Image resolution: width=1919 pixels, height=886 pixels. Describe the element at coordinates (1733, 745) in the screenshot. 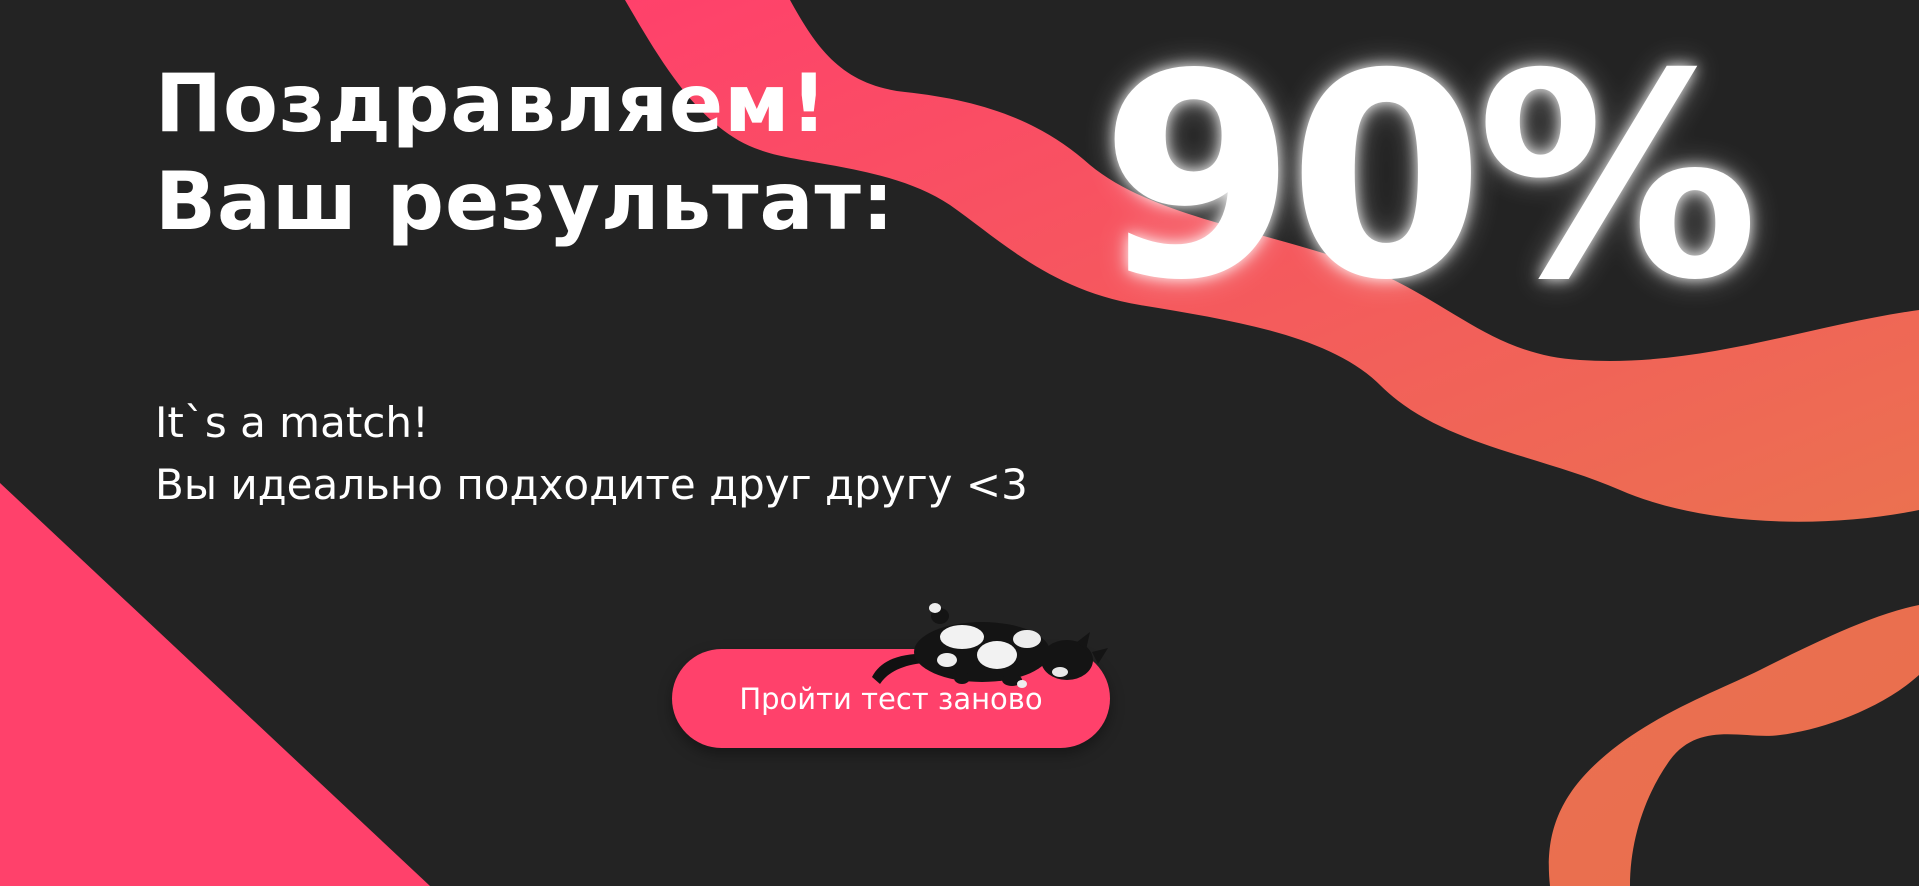

I see `corner-ribbon-shape` at that location.